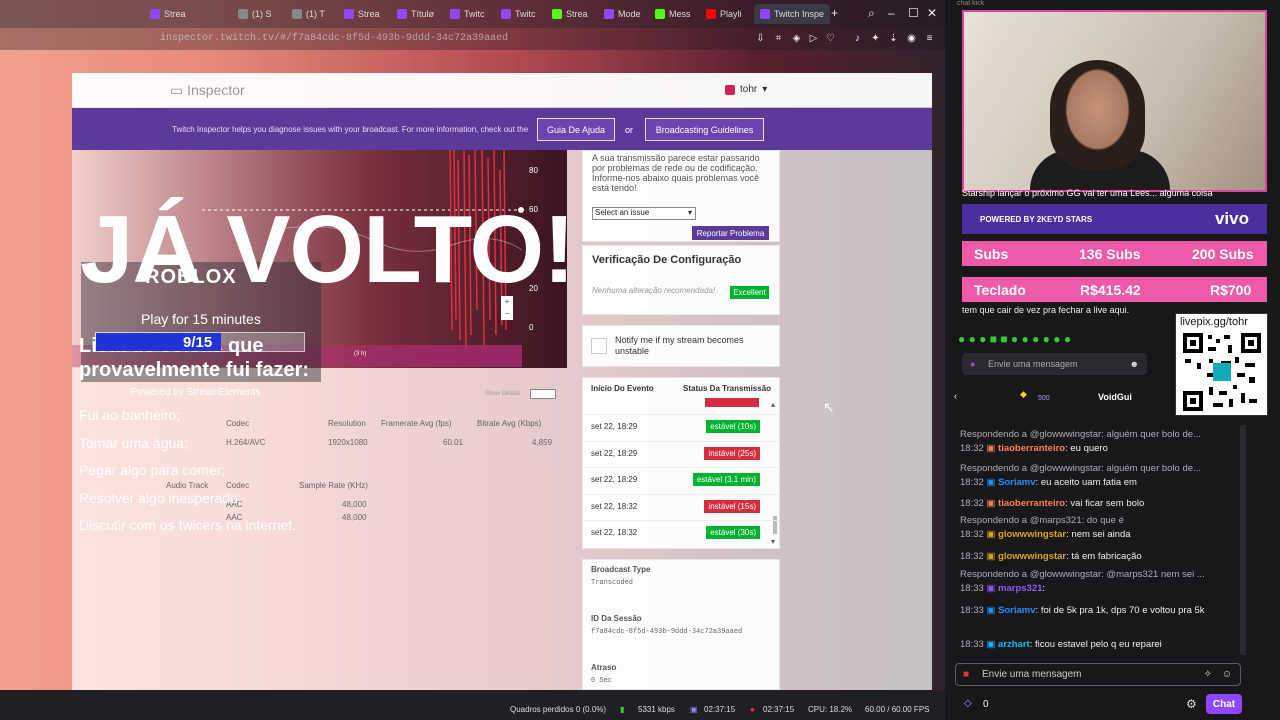 The height and width of the screenshot is (720, 1280). I want to click on guide-button: Guia De Ajuda, so click(576, 129).